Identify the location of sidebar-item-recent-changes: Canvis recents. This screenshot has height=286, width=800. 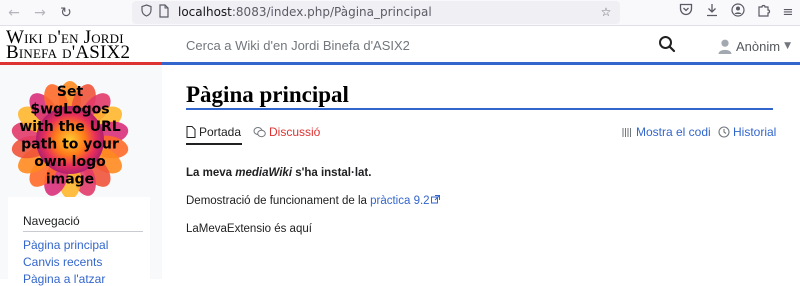
(62, 262).